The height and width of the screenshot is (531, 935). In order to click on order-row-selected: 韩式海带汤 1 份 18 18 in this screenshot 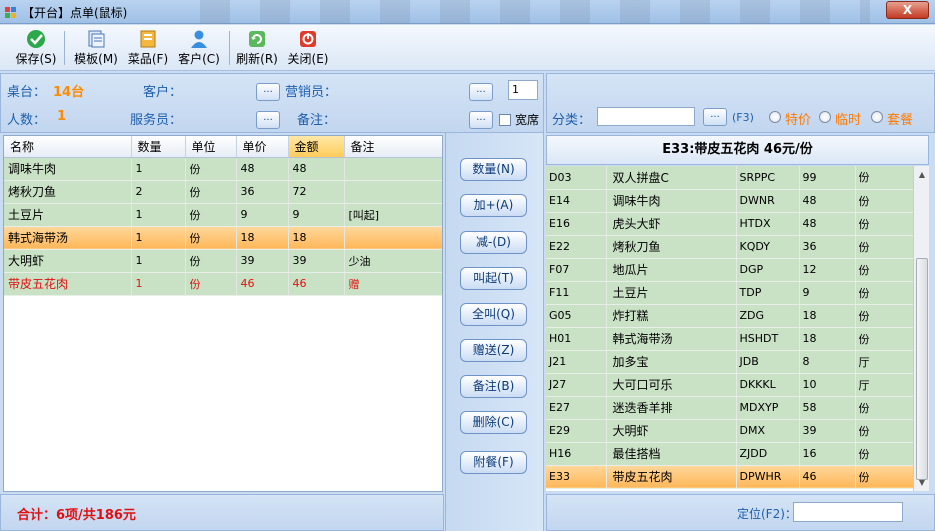, I will do `click(223, 238)`.